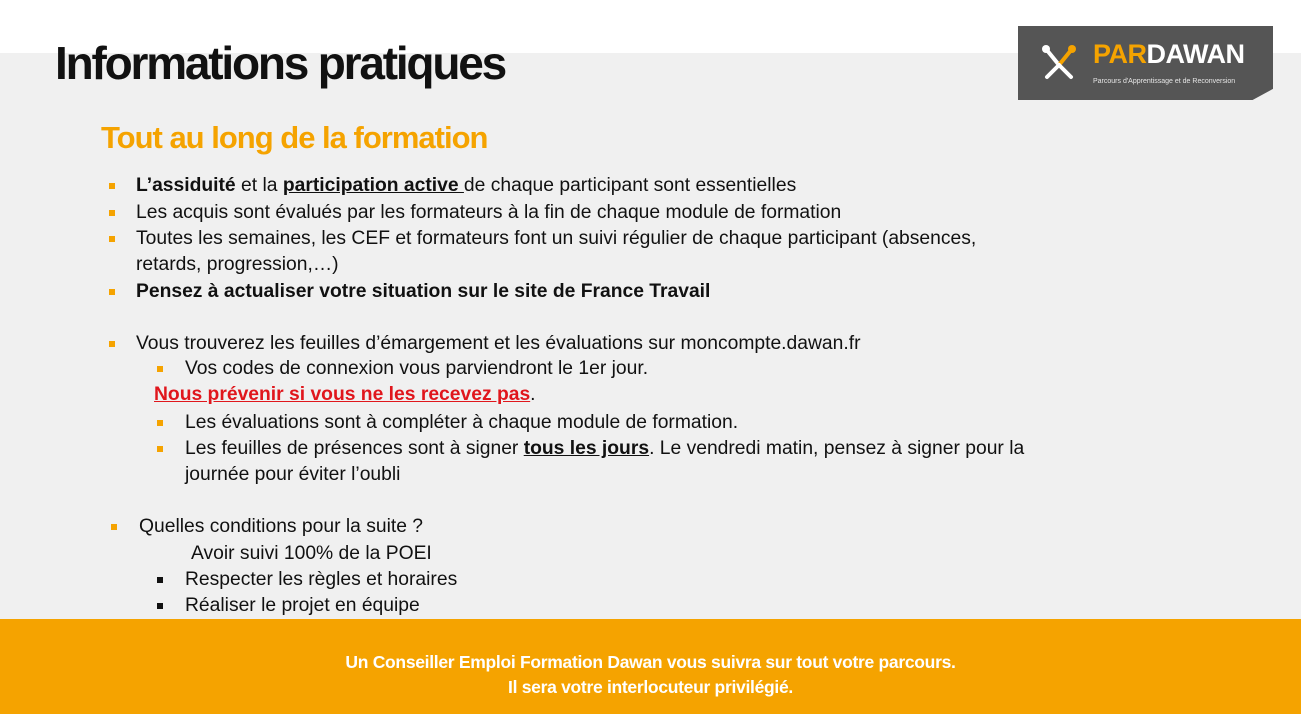 The image size is (1301, 714). What do you see at coordinates (302, 605) in the screenshot?
I see `conditions-item: Réaliser le projet en équipe` at bounding box center [302, 605].